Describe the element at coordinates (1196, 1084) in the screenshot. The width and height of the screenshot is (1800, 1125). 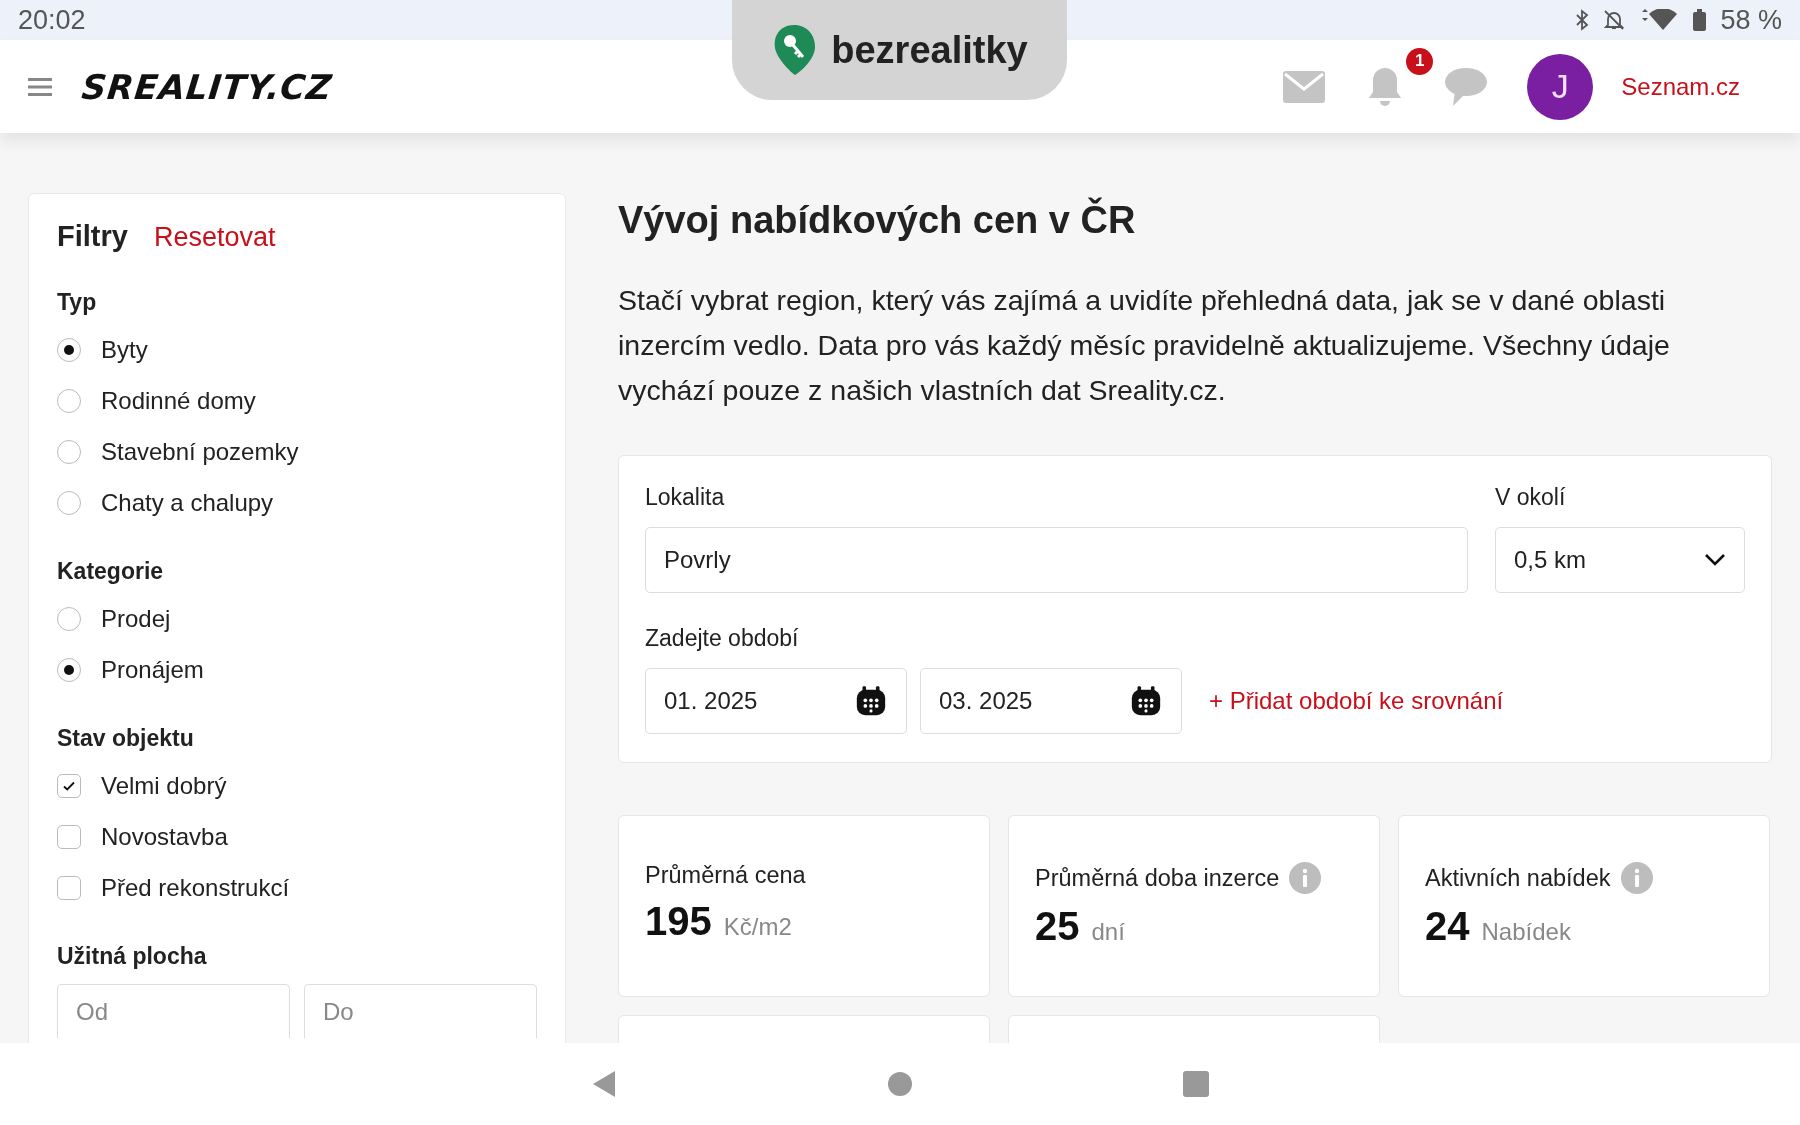
I see `recents-icon` at that location.